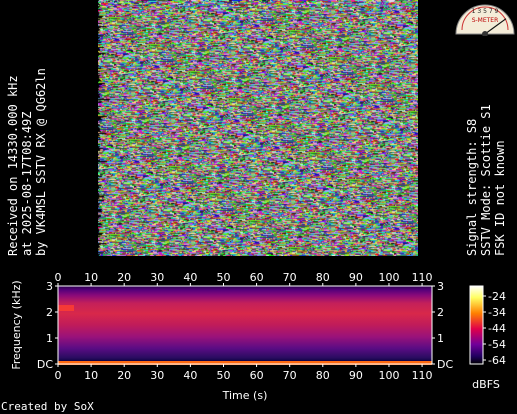 This screenshot has width=517, height=414. I want to click on colorbar-ticks: -24 -34 -44 -54 -64, so click(494, 328).